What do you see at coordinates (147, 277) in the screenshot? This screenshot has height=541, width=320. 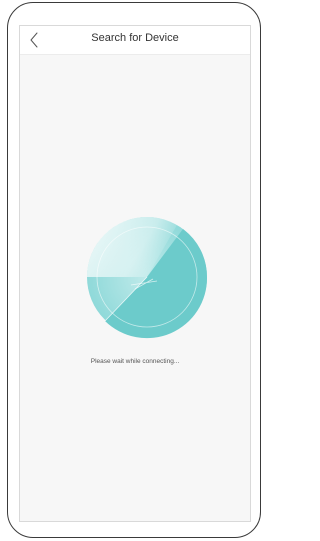 I see `radar-scan-icon` at bounding box center [147, 277].